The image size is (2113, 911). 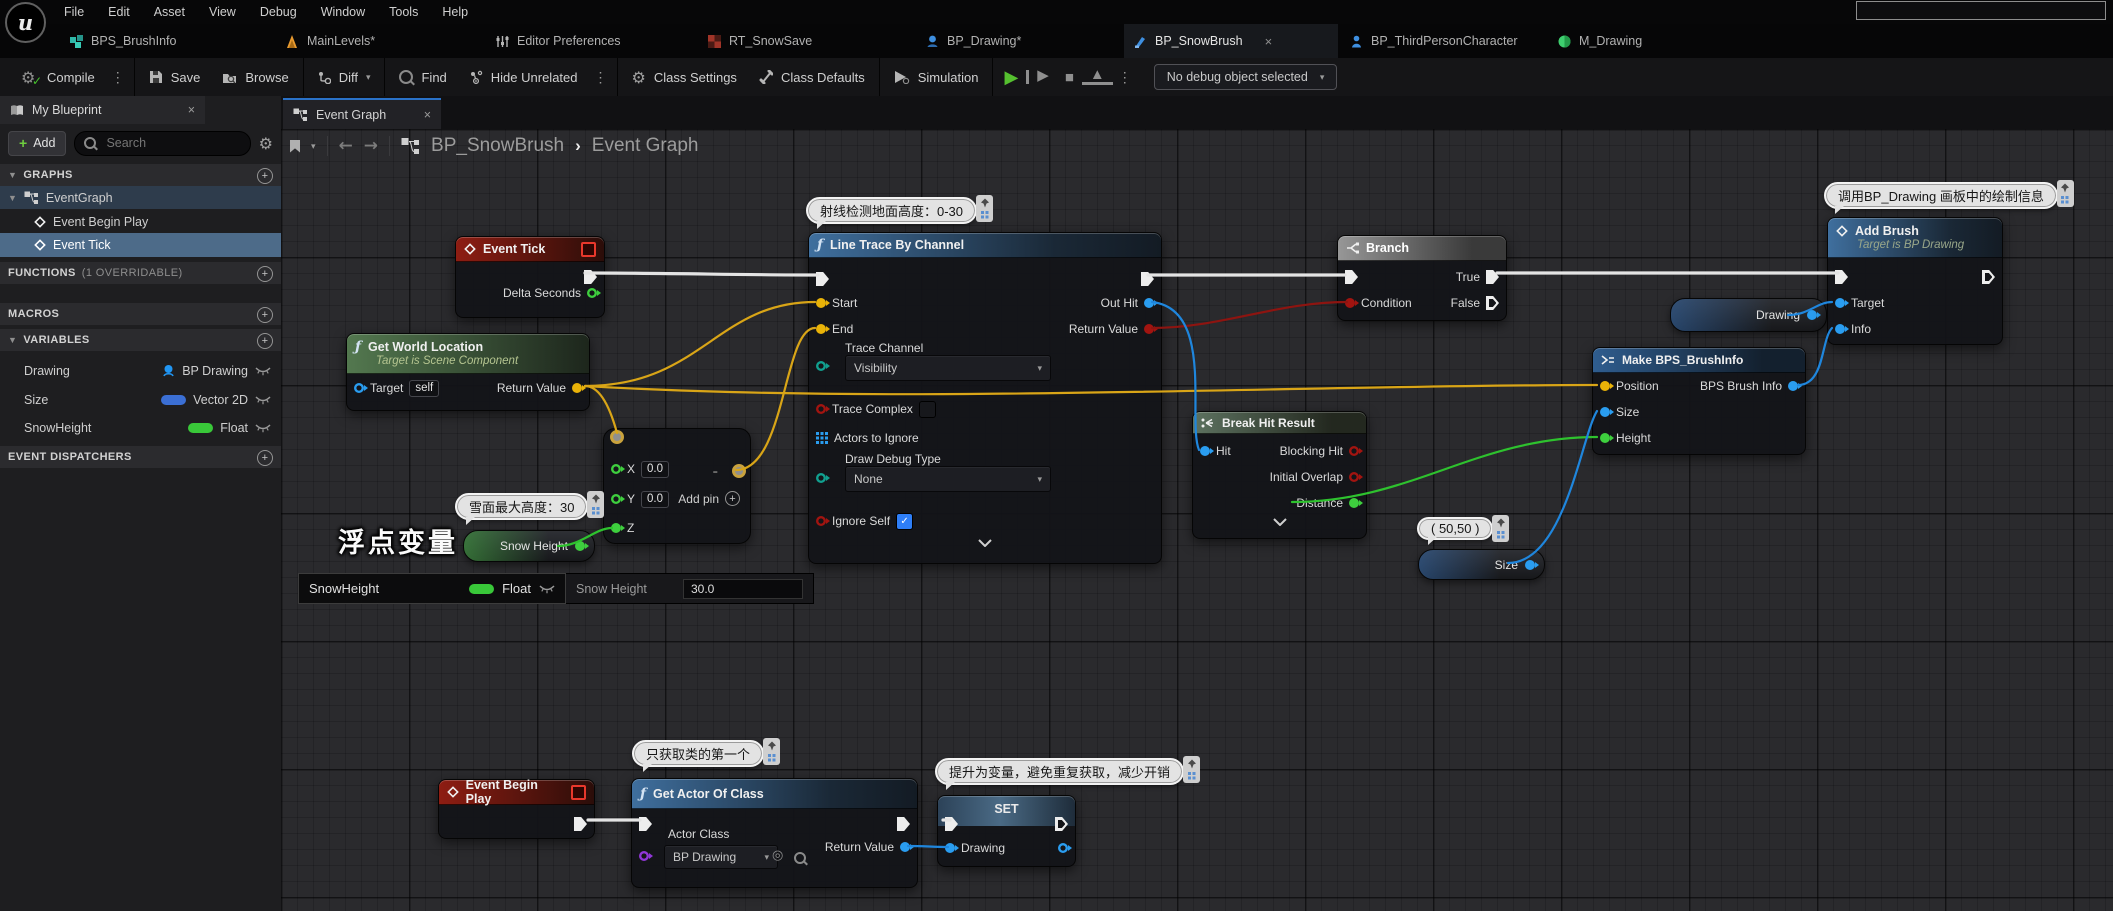 I want to click on save-button: Save, so click(x=175, y=77).